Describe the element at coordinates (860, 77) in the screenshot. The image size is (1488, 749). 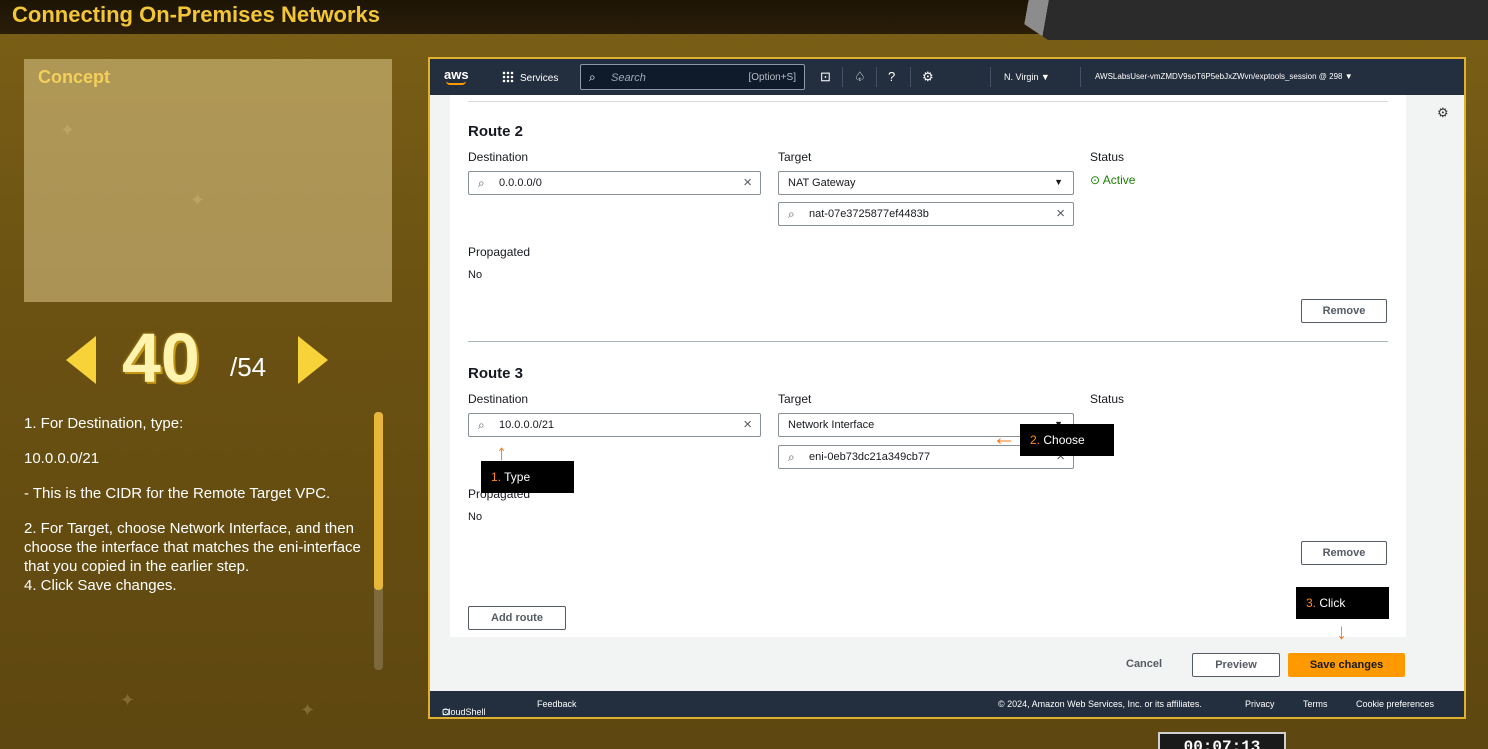
I see `bell-icon: ♤` at that location.